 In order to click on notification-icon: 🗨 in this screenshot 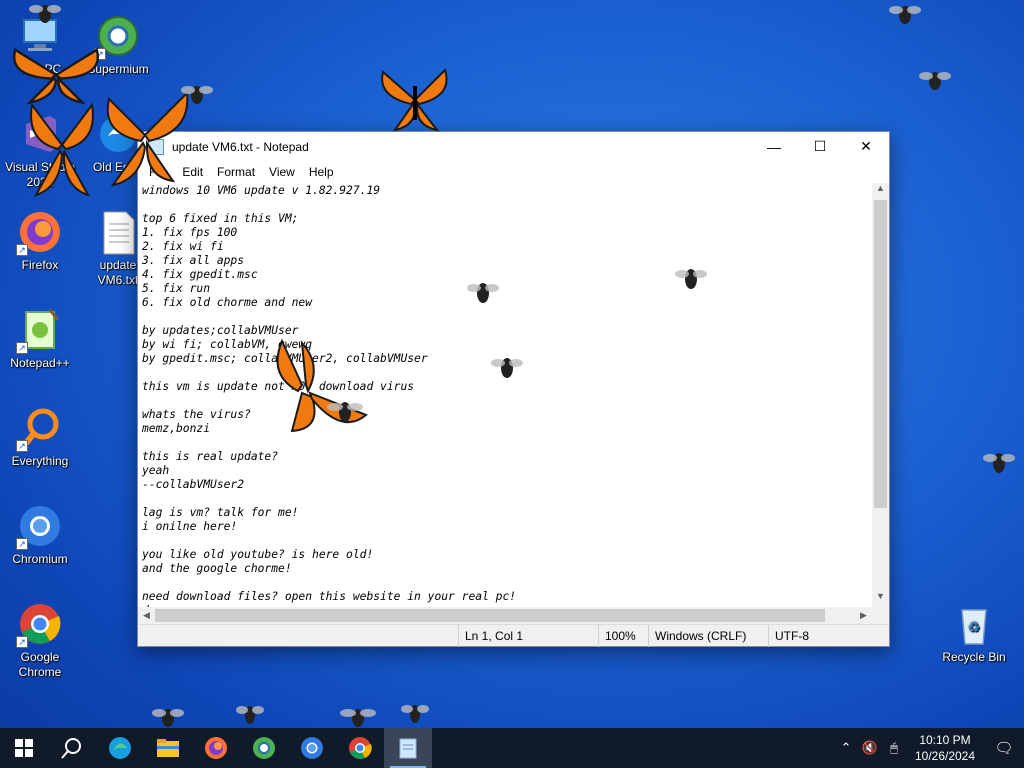, I will do `click(1004, 748)`.